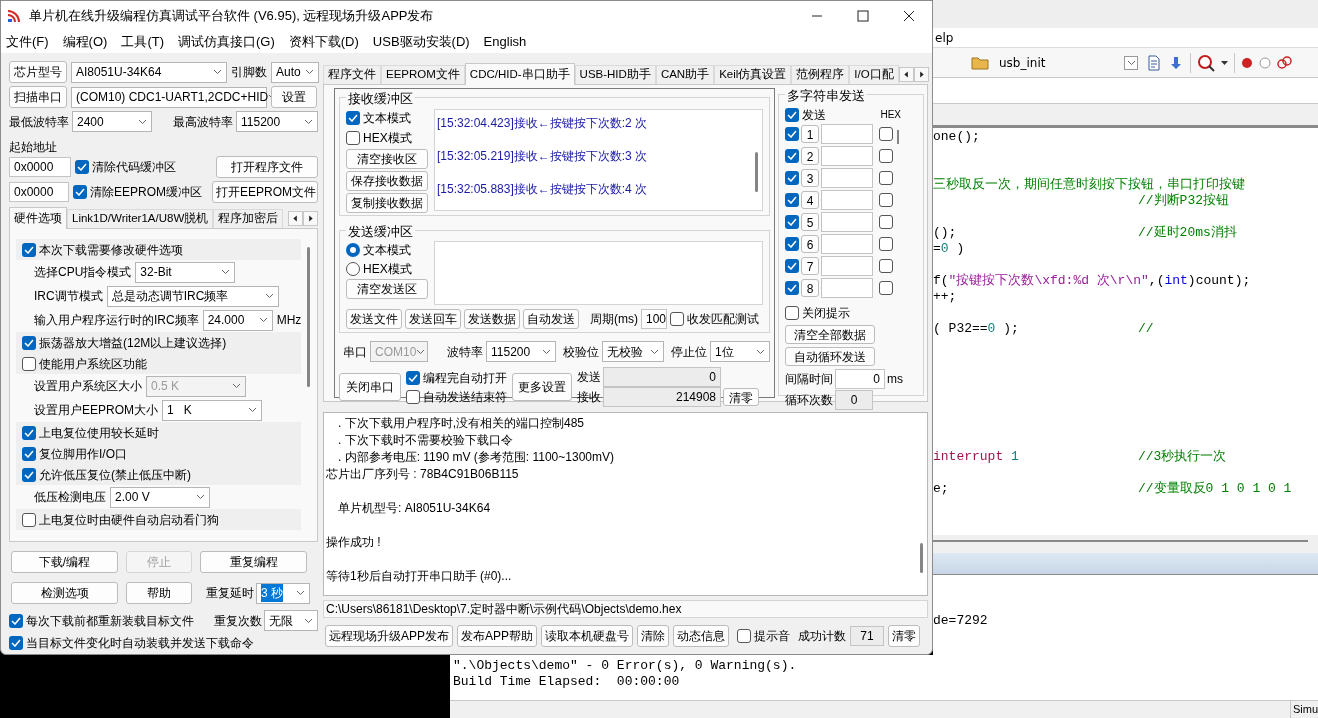 This screenshot has height=718, width=1318. What do you see at coordinates (159, 593) in the screenshot?
I see `action-button: 帮助` at bounding box center [159, 593].